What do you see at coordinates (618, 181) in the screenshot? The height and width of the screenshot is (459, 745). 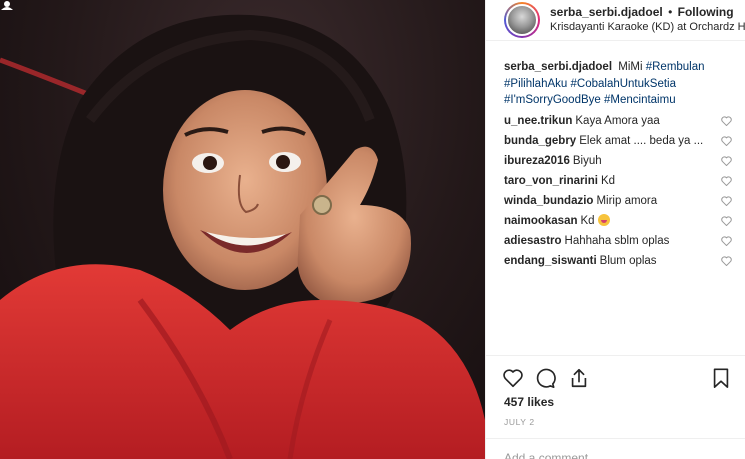 I see `comment-row: taro_von_rinarini Kd` at bounding box center [618, 181].